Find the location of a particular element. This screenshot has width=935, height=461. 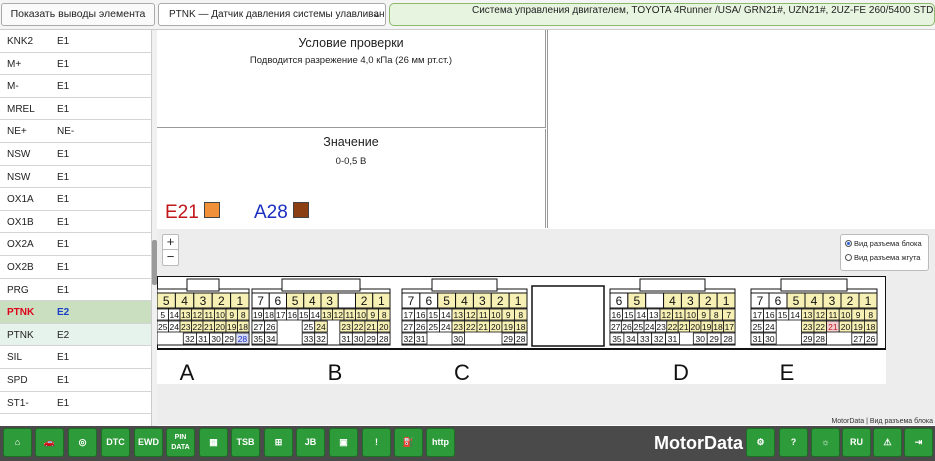

pin-number: 30 is located at coordinates (701, 339).